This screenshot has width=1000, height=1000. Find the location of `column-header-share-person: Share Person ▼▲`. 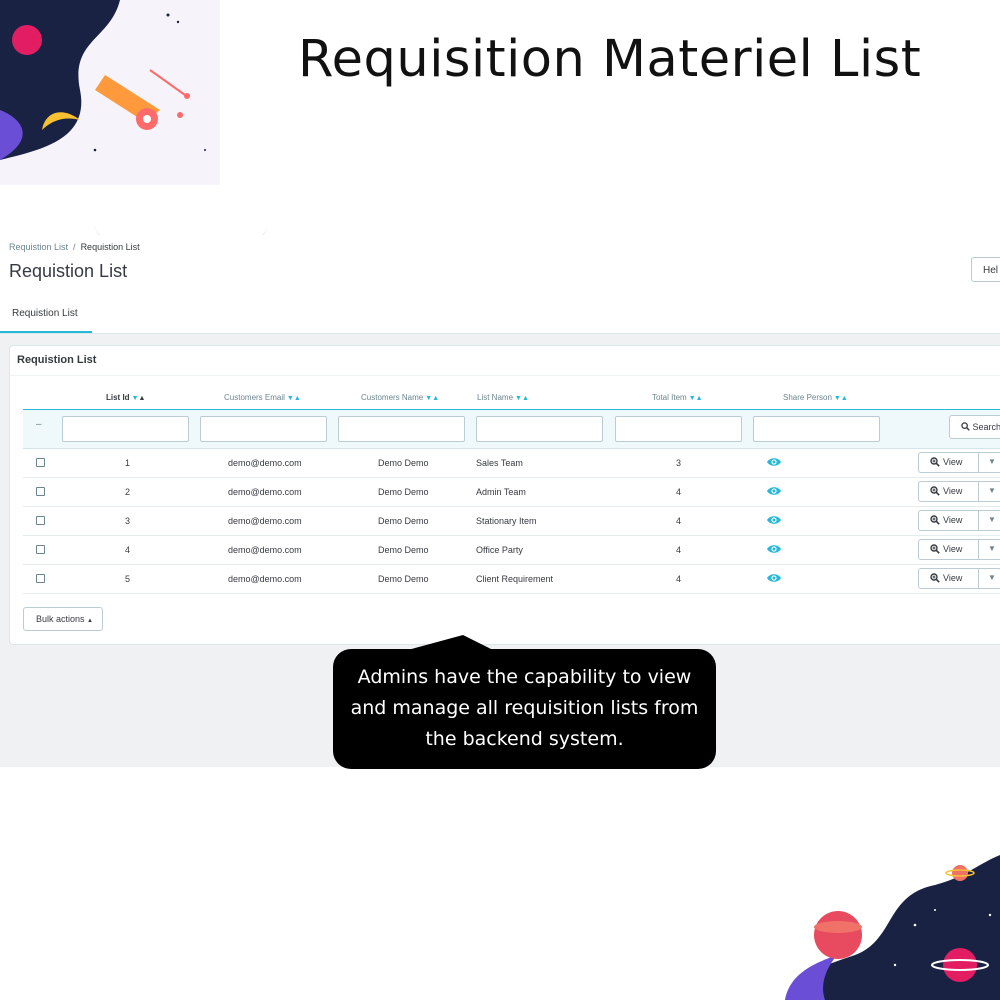

column-header-share-person: Share Person ▼▲ is located at coordinates (815, 397).